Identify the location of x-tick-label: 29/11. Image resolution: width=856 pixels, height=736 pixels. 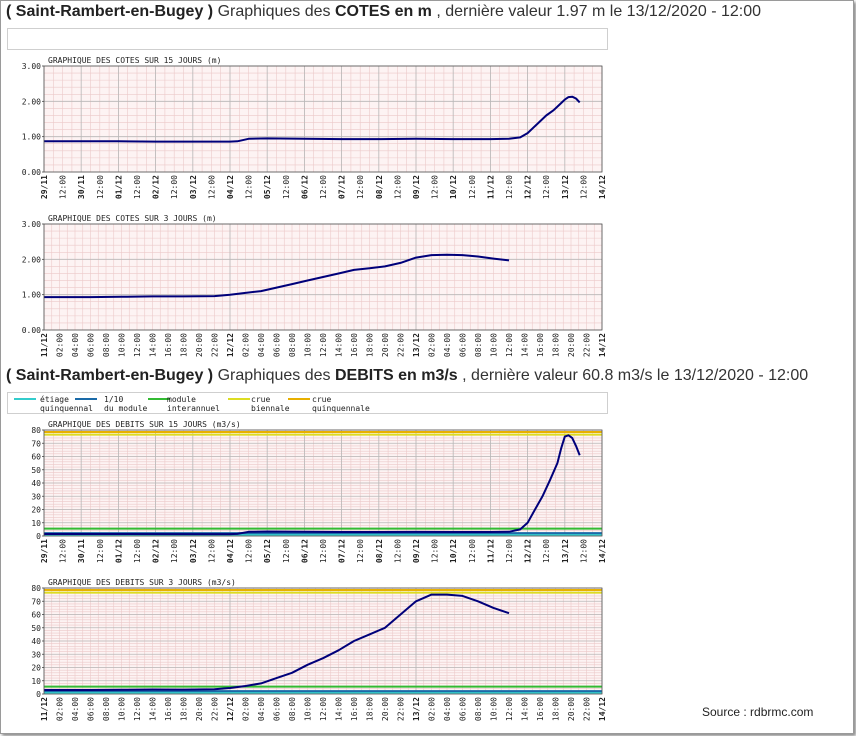
(44, 551).